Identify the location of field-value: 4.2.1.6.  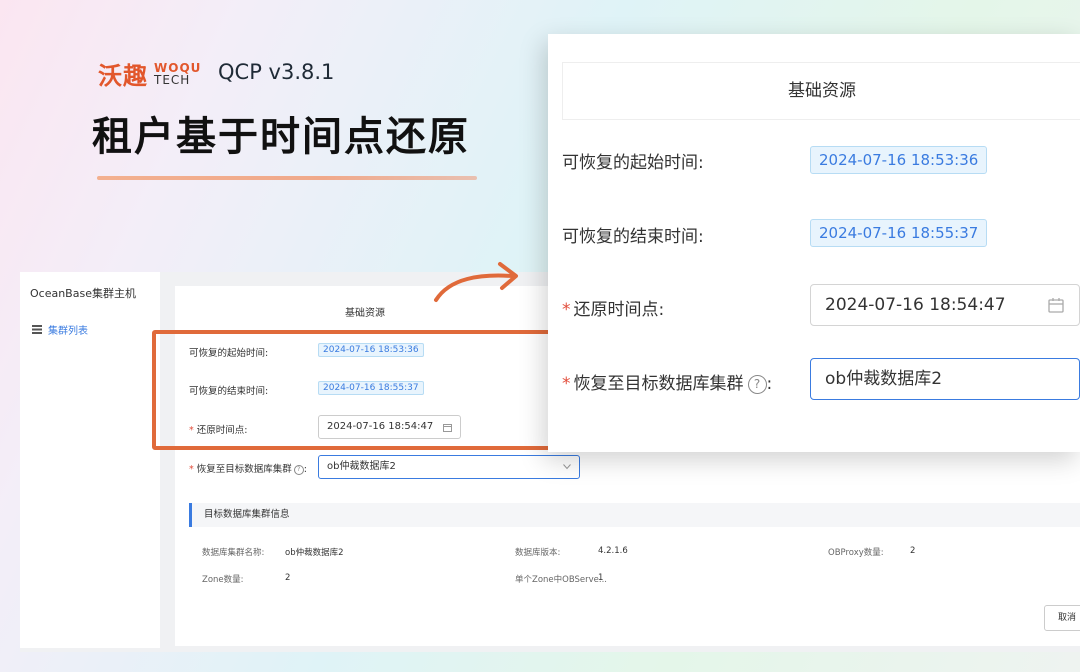
(613, 551).